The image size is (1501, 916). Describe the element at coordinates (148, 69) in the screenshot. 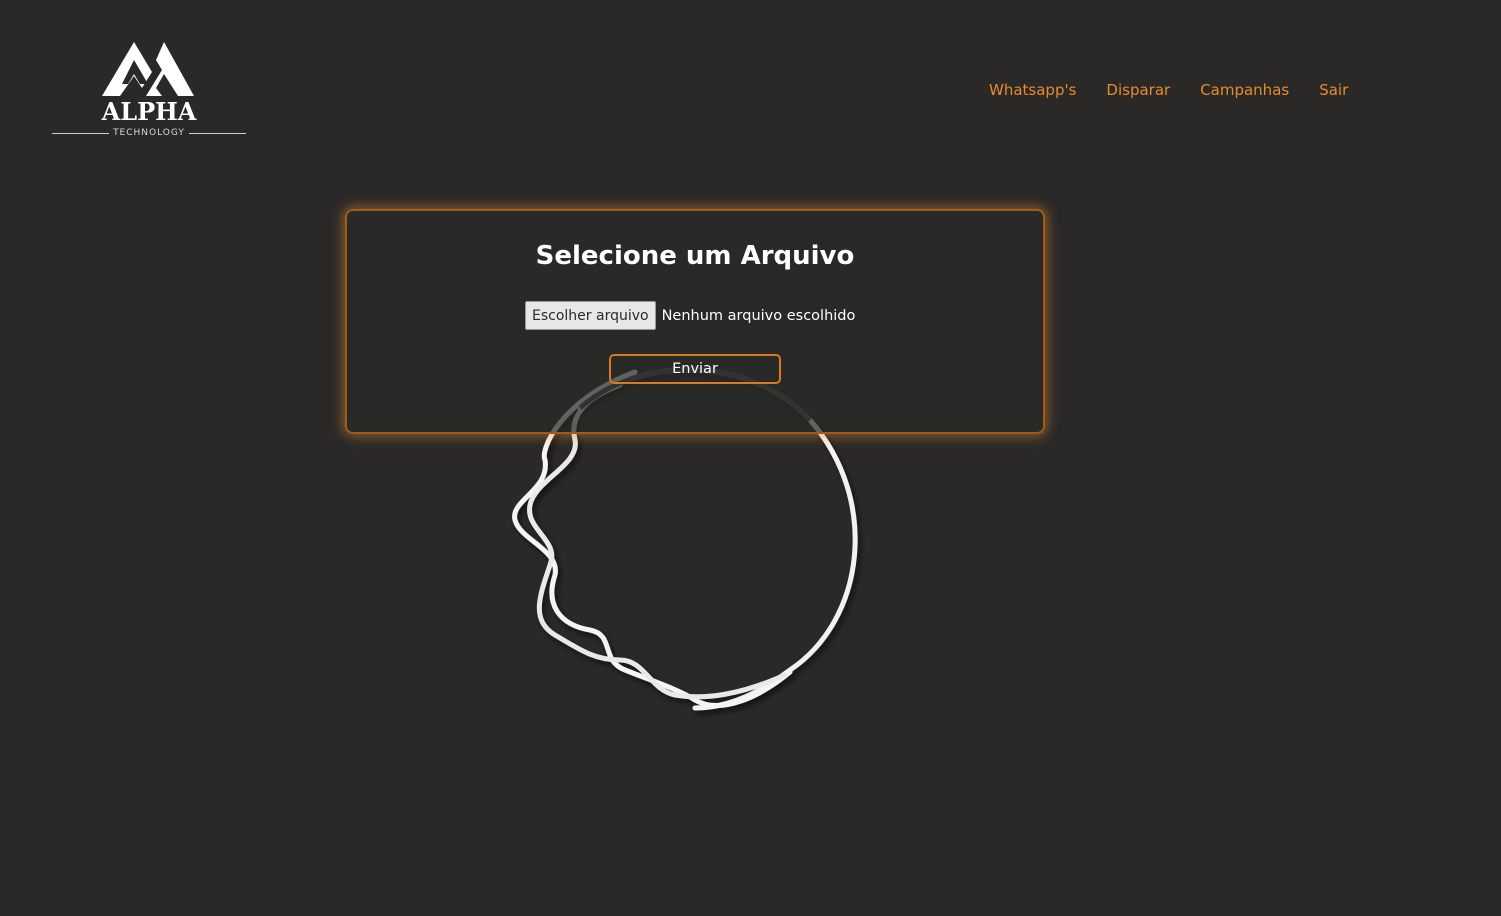

I see `alpha-mountain-icon` at that location.